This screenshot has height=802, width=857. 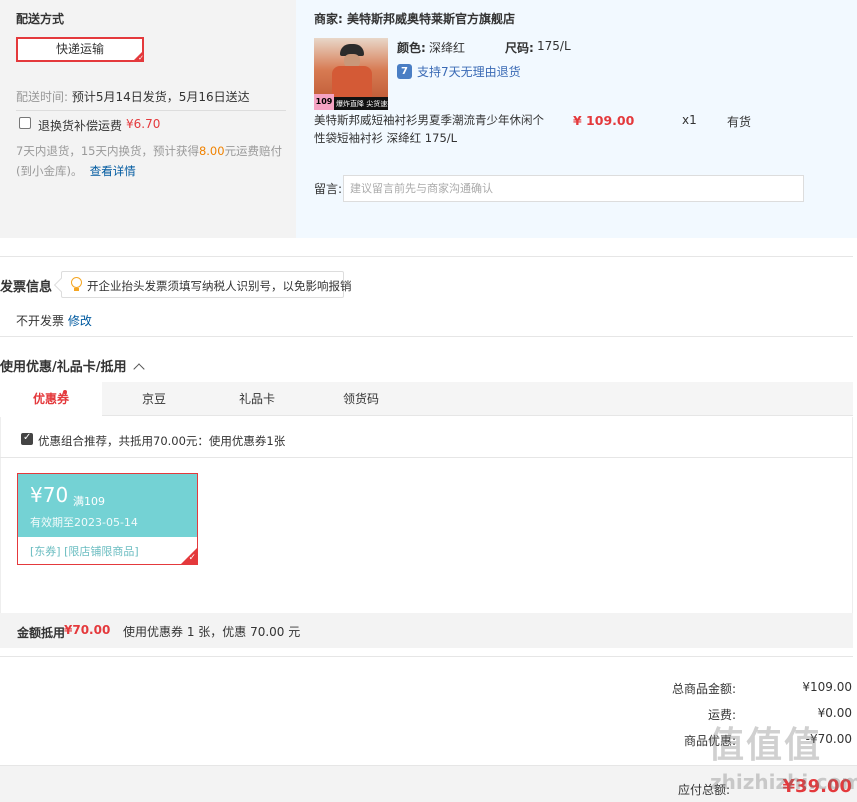 I want to click on deduction-label: 金额抵用, so click(x=41, y=633).